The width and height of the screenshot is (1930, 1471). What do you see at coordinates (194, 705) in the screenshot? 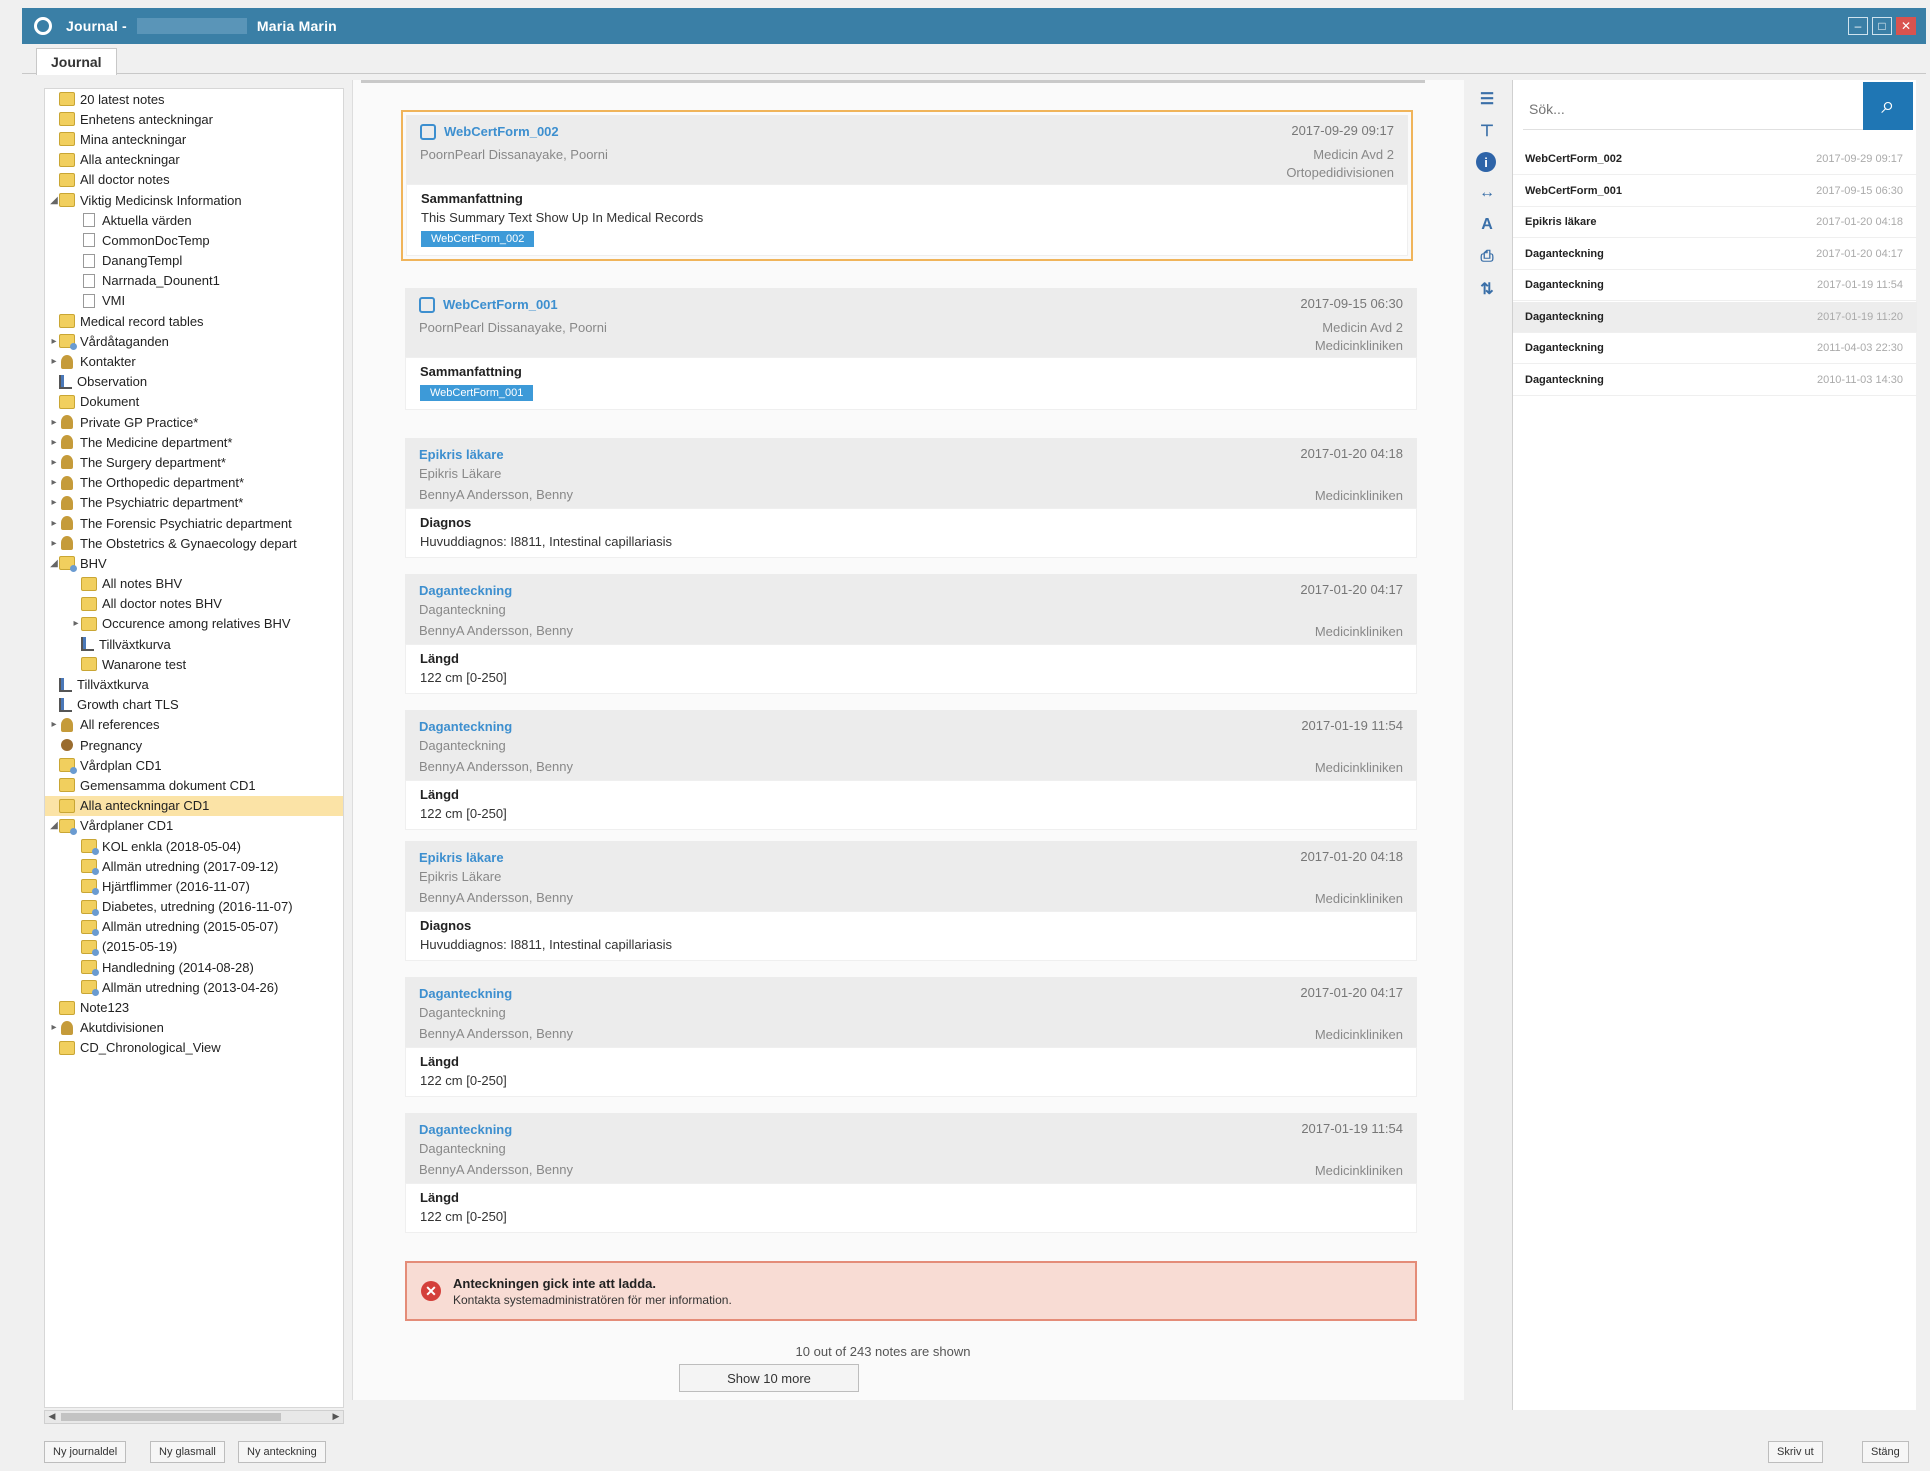
I see `tree-item: Growth chart TLS` at bounding box center [194, 705].